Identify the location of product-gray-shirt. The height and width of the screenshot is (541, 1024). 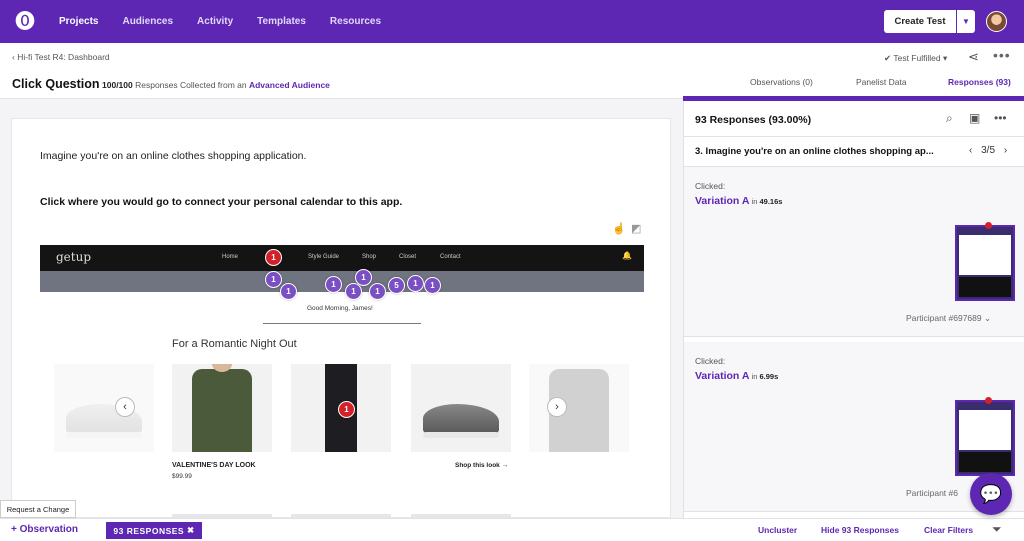
(579, 408).